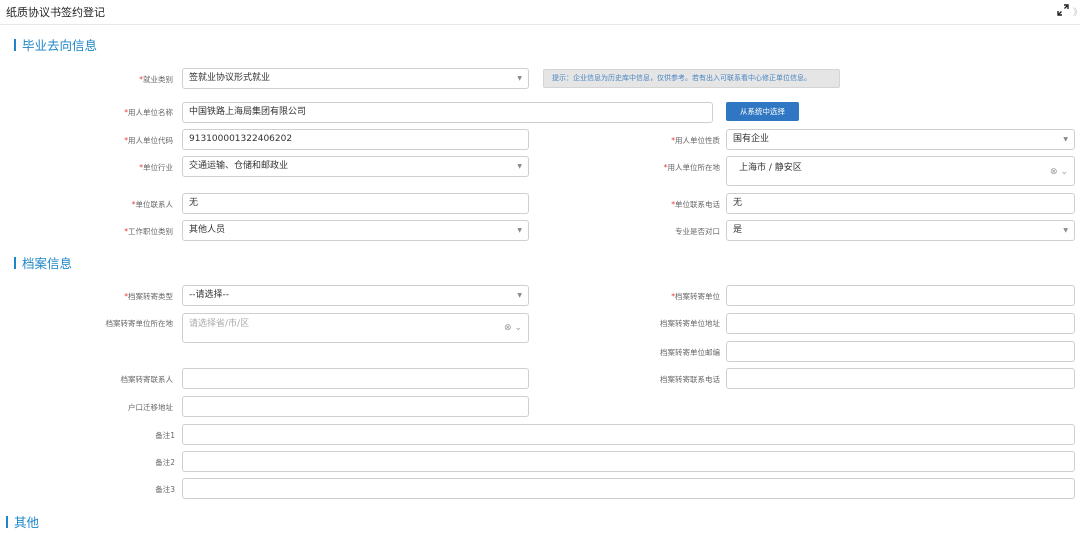  What do you see at coordinates (355, 378) in the screenshot?
I see `archive-contact-person-input` at bounding box center [355, 378].